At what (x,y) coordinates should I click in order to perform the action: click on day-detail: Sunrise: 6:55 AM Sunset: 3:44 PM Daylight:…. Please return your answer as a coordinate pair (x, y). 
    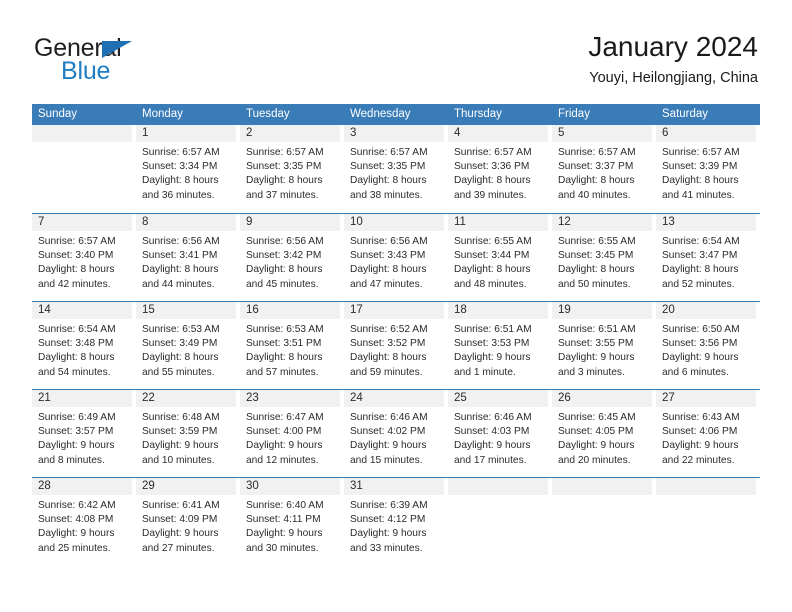
    Looking at the image, I should click on (498, 261).